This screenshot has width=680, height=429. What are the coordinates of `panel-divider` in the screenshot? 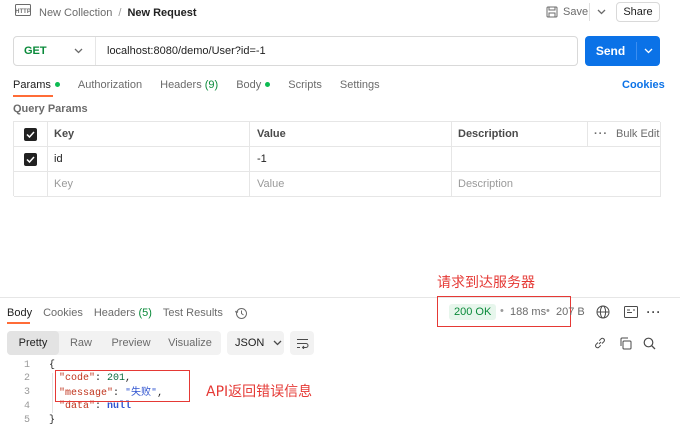 It's located at (340, 297).